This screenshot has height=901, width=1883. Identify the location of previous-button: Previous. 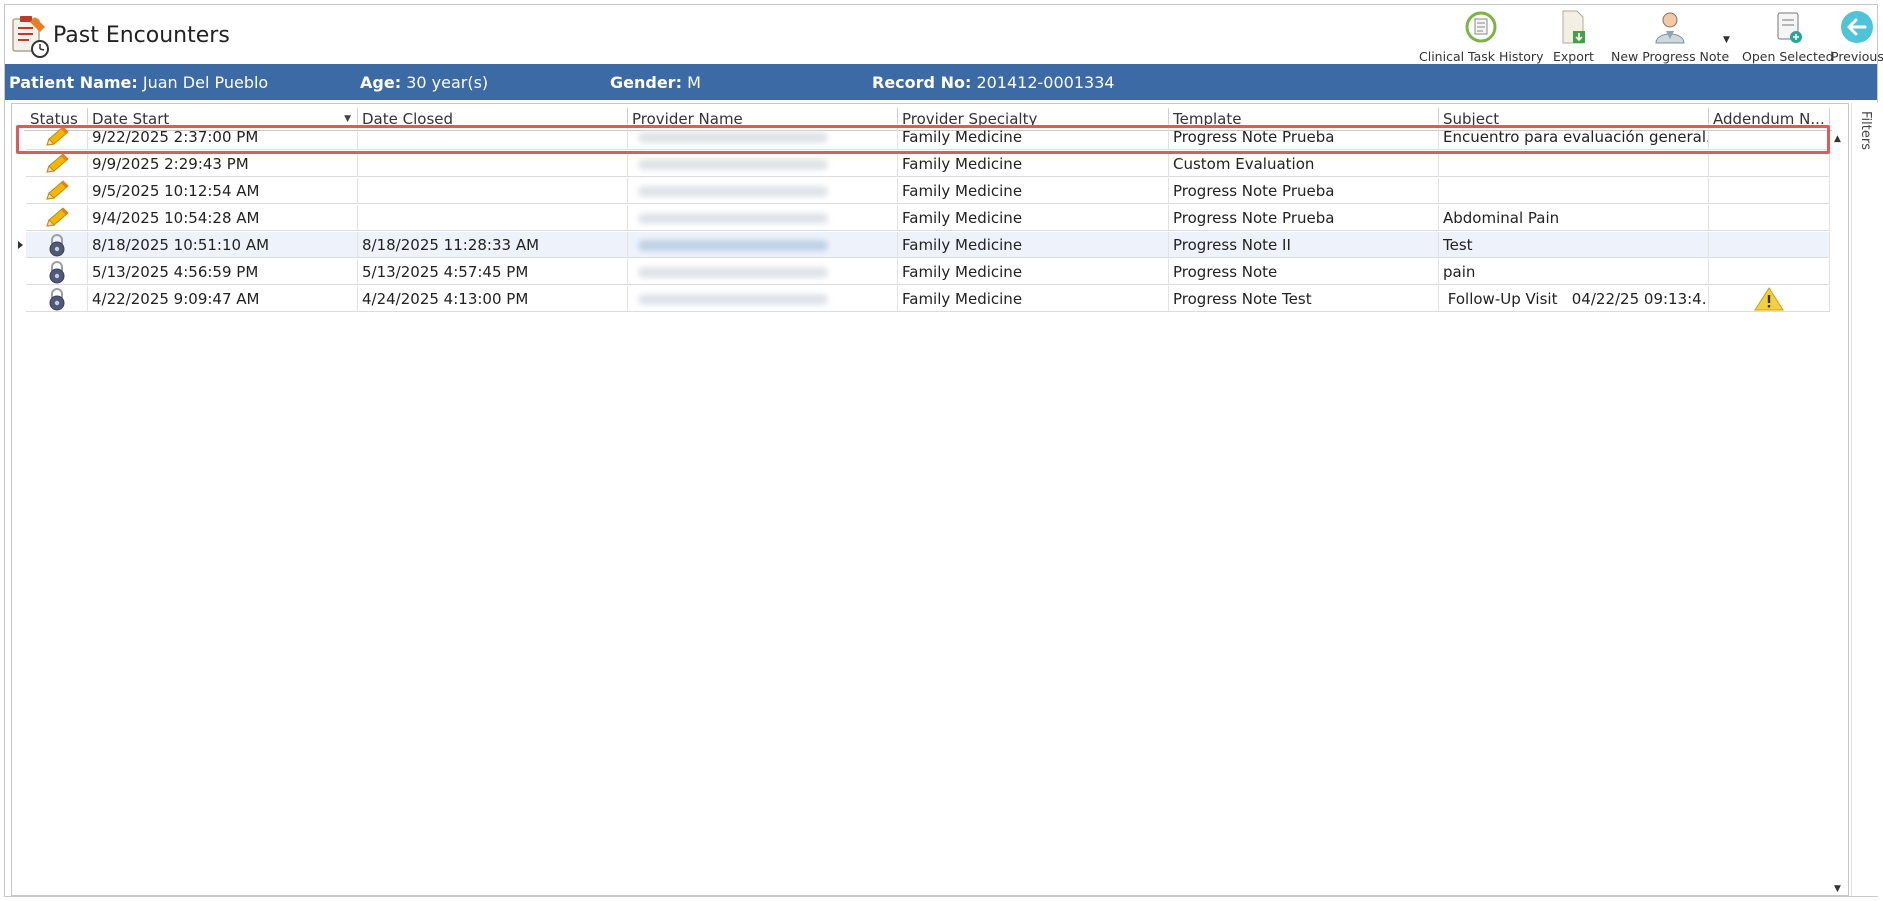
(1857, 36).